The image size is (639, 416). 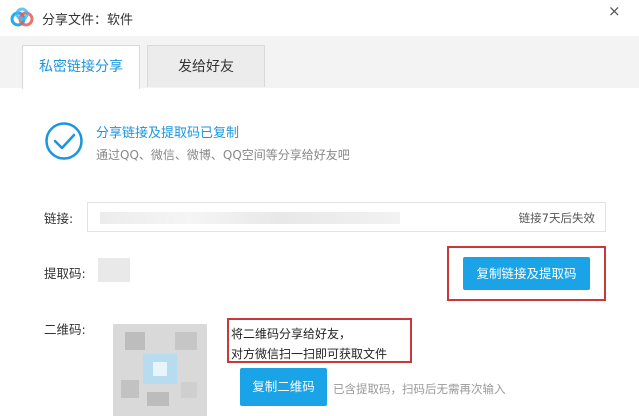 I want to click on success-title: 分享链接及提取码已复制, so click(x=168, y=133).